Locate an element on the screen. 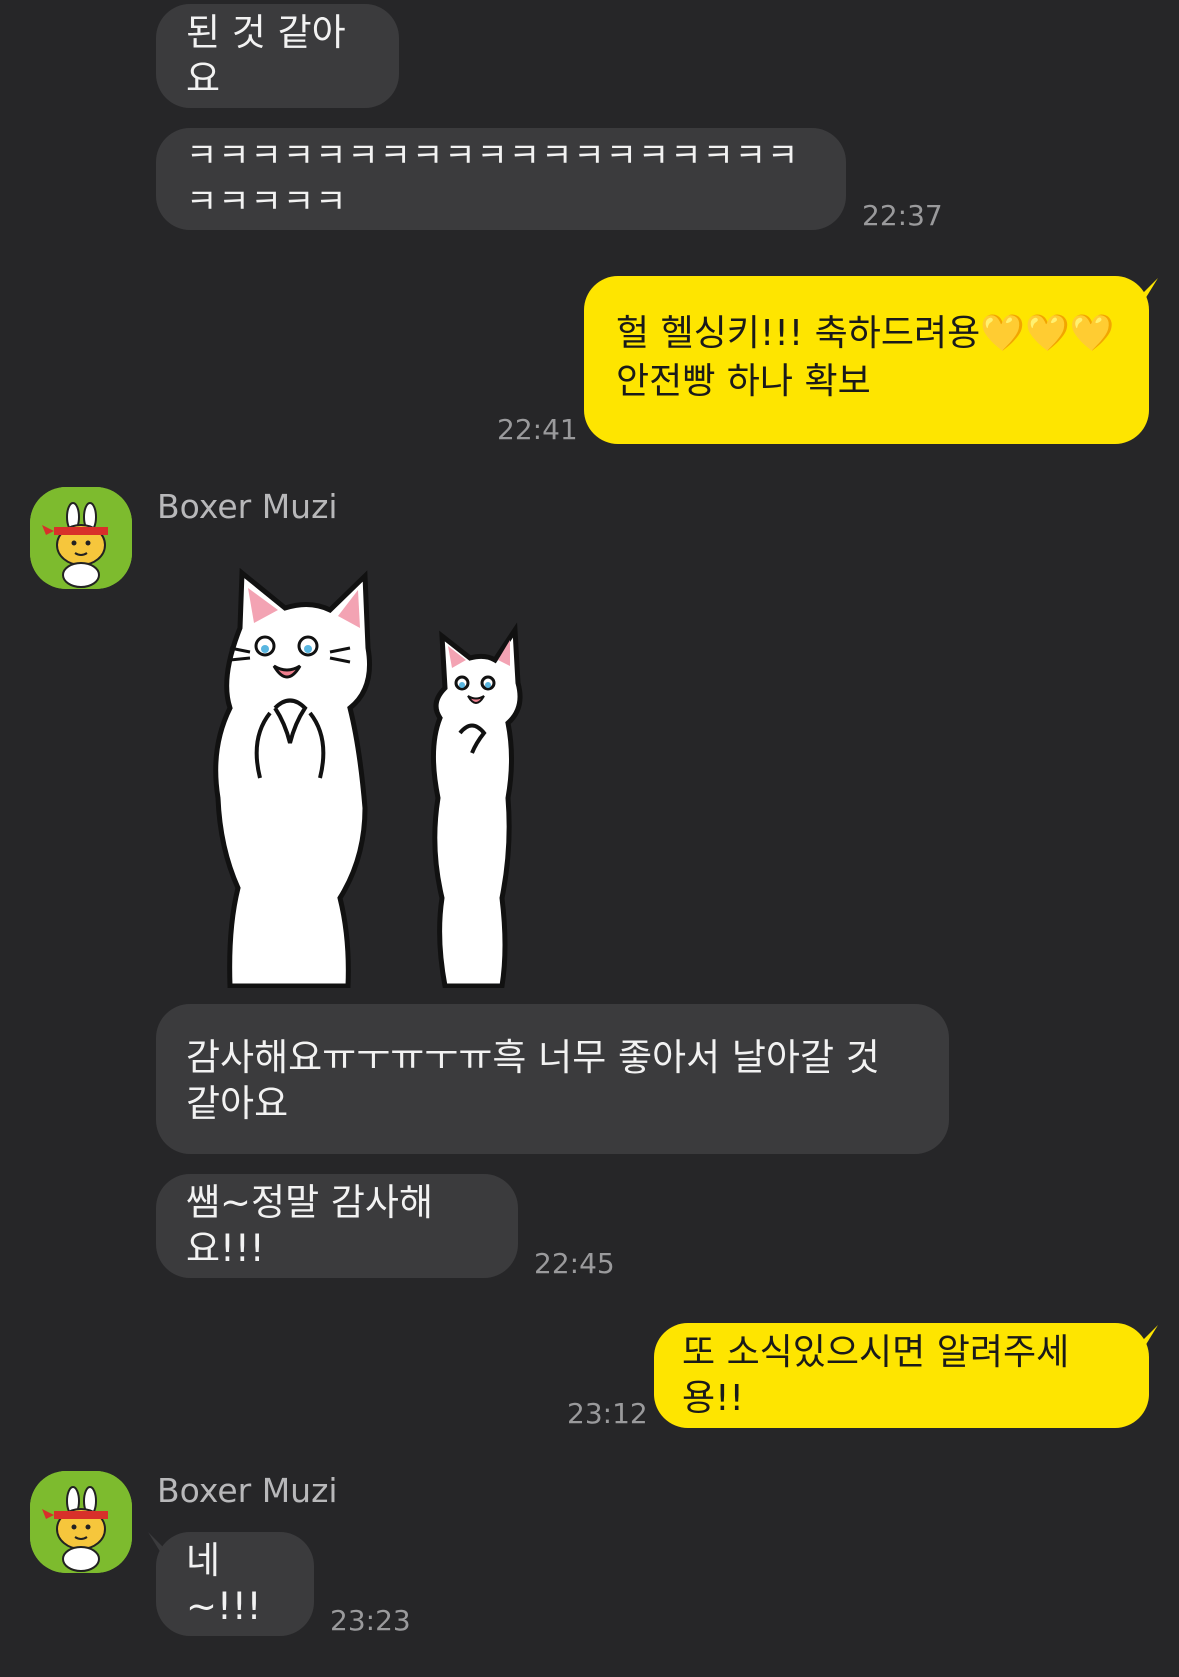 Image resolution: width=1179 pixels, height=1677 pixels. message-text: 된 것 같아요 is located at coordinates (266, 55).